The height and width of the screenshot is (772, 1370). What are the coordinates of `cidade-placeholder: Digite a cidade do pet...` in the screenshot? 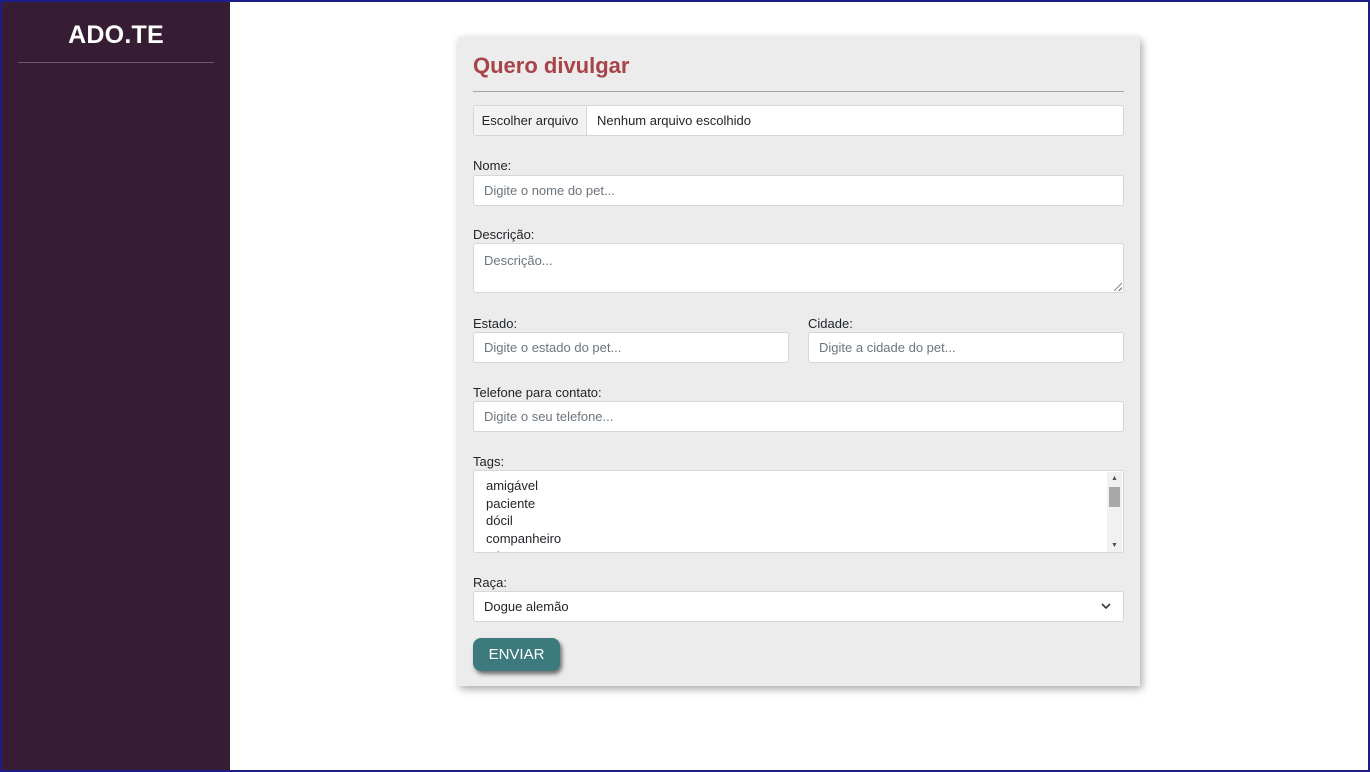 It's located at (887, 347).